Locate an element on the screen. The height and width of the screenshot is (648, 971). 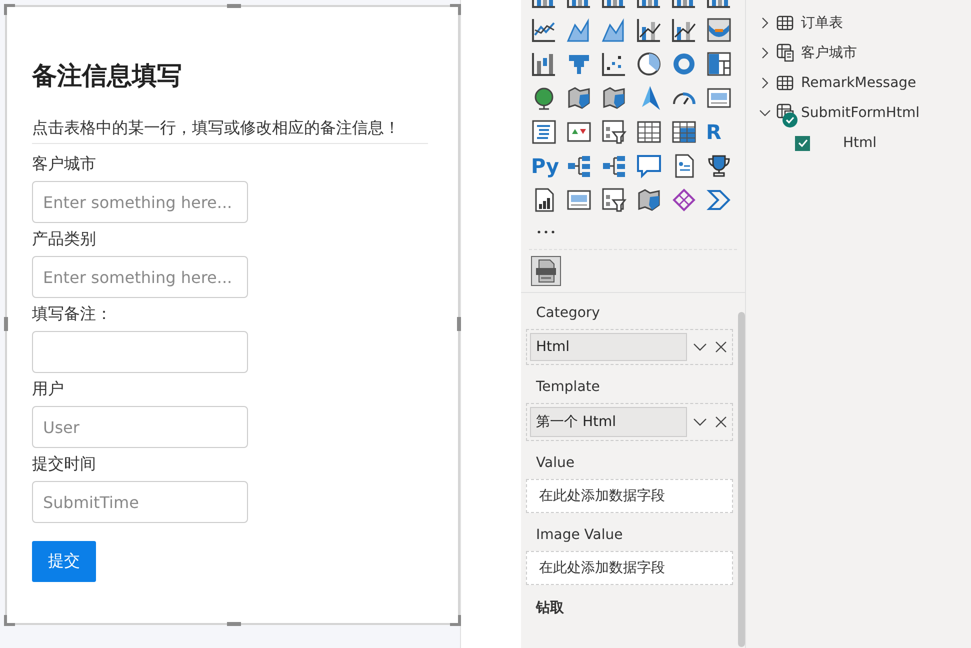
form-intro: 点击表格中的某一行，填写或修改相应的备注信息！ is located at coordinates (230, 131).